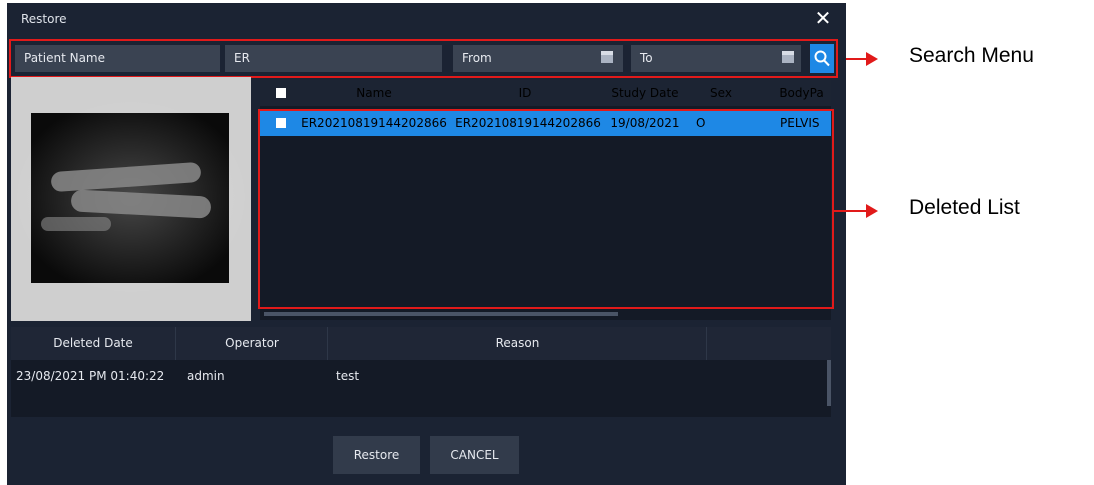 This screenshot has width=1094, height=485. I want to click on column-header-id: ID, so click(525, 93).